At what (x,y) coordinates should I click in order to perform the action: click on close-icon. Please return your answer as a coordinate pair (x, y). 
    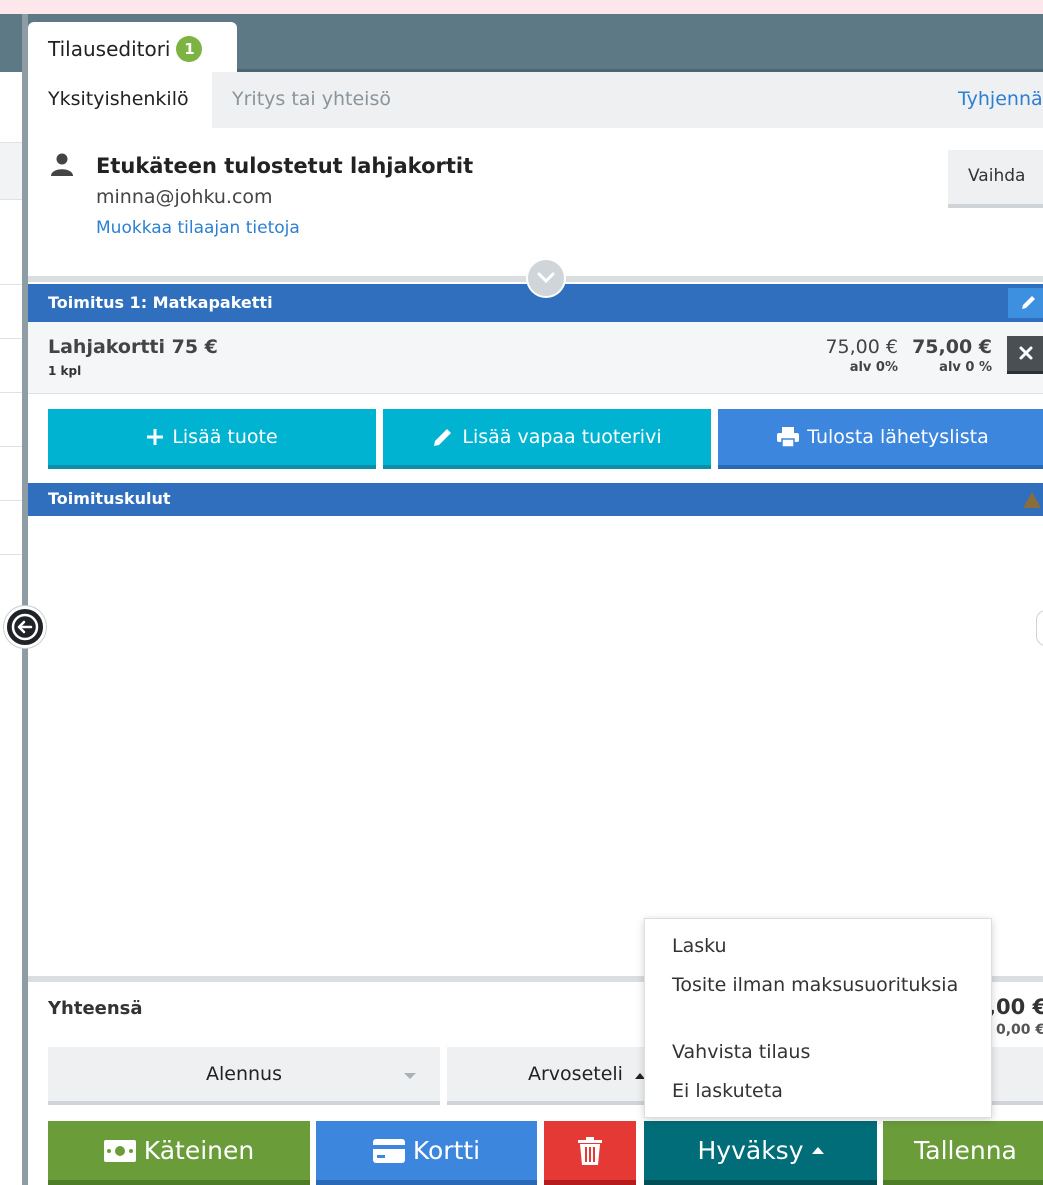
    Looking at the image, I should click on (1026, 353).